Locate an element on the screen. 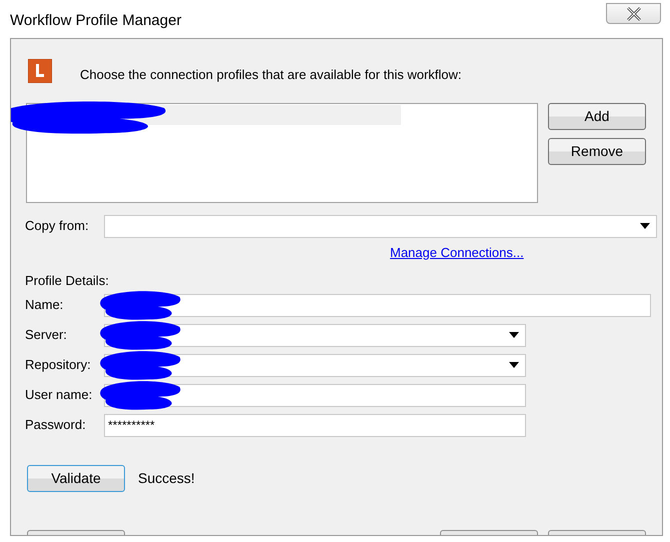  instruction-text: Choose the connection profiles that are available for this workflow: is located at coordinates (271, 75).